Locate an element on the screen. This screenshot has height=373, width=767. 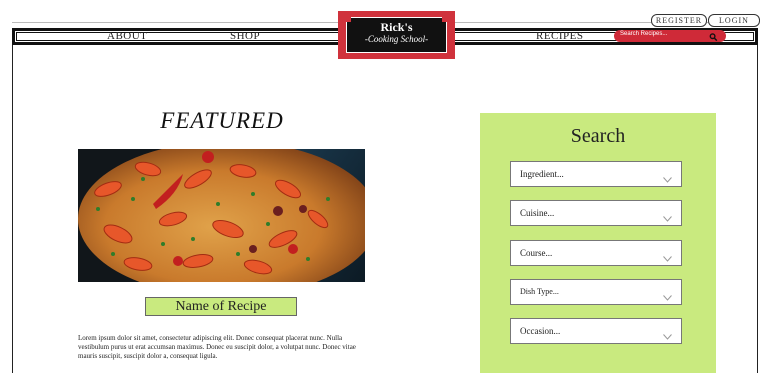
featured-heading: FEATURED is located at coordinates (222, 120).